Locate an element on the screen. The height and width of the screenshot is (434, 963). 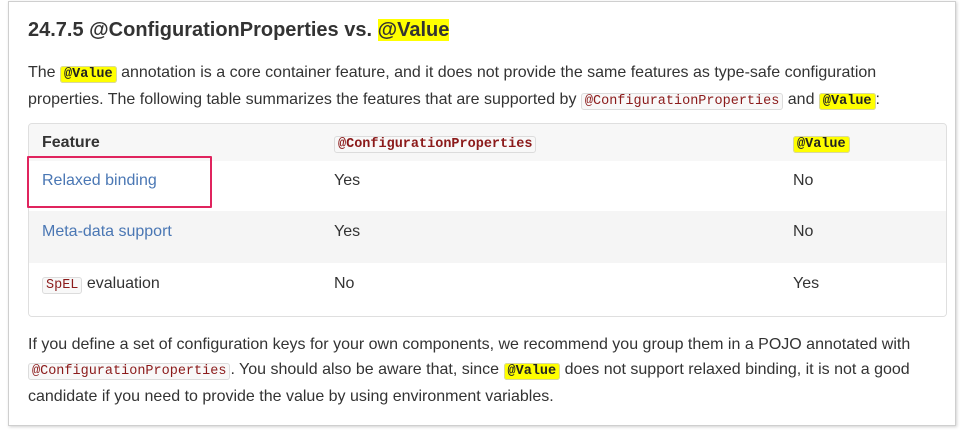
spel-evaluation-cell: SpEL evaluation is located at coordinates (101, 285).